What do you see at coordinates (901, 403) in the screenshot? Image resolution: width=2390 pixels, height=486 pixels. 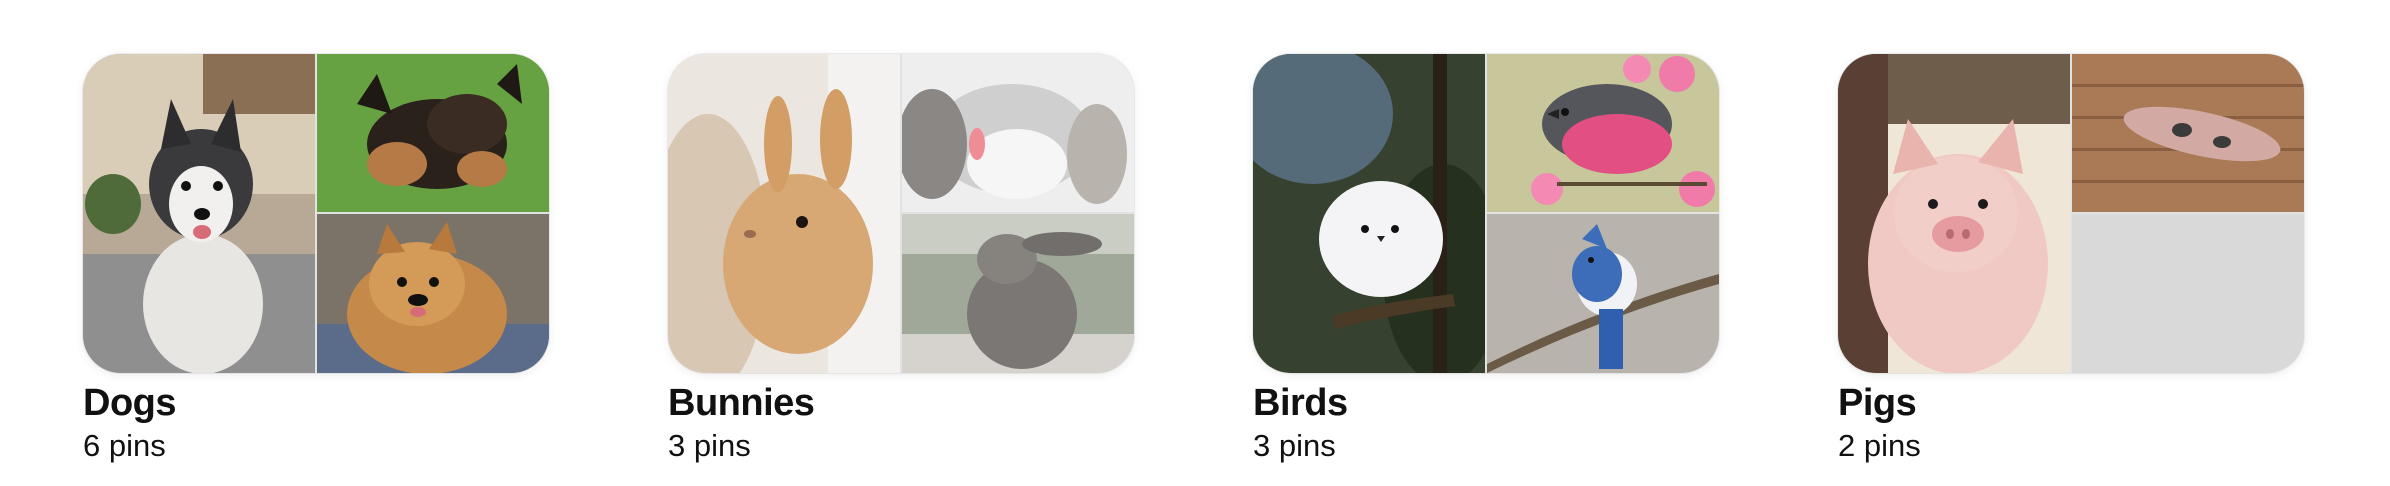 I see `board-title: Bunnies` at bounding box center [901, 403].